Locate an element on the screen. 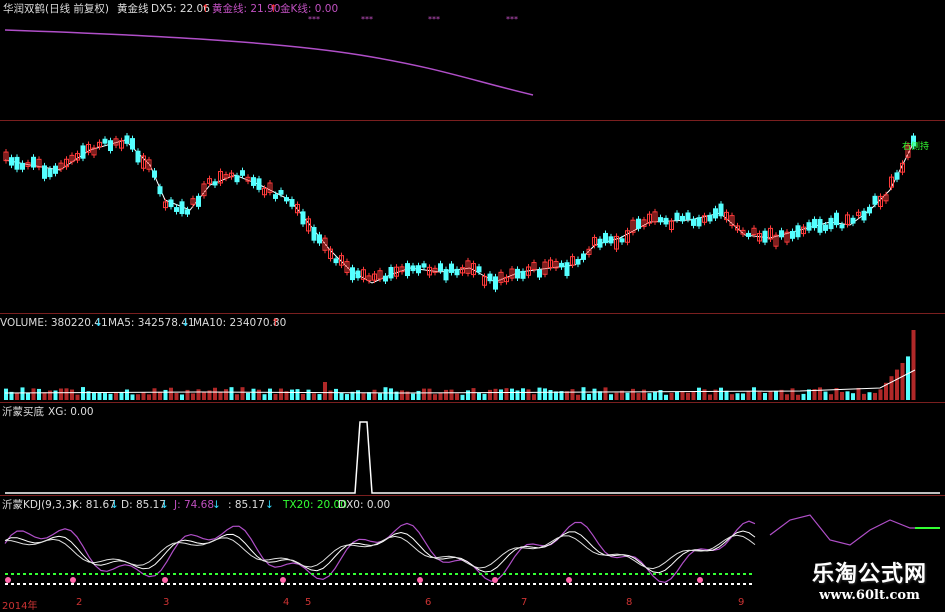 The width and height of the screenshot is (945, 612). volume-value: VOLUME: 380220.41 is located at coordinates (54, 323).